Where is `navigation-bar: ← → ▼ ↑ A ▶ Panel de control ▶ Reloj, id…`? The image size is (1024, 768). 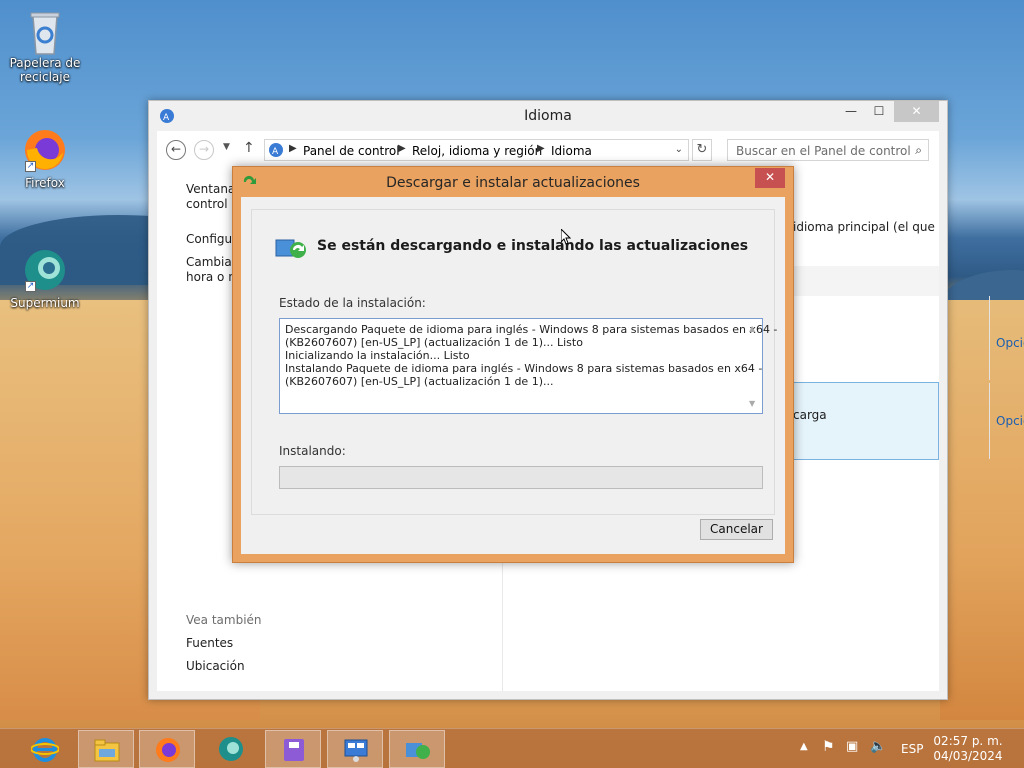 navigation-bar: ← → ▼ ↑ A ▶ Panel de control ▶ Reloj, id… is located at coordinates (548, 150).